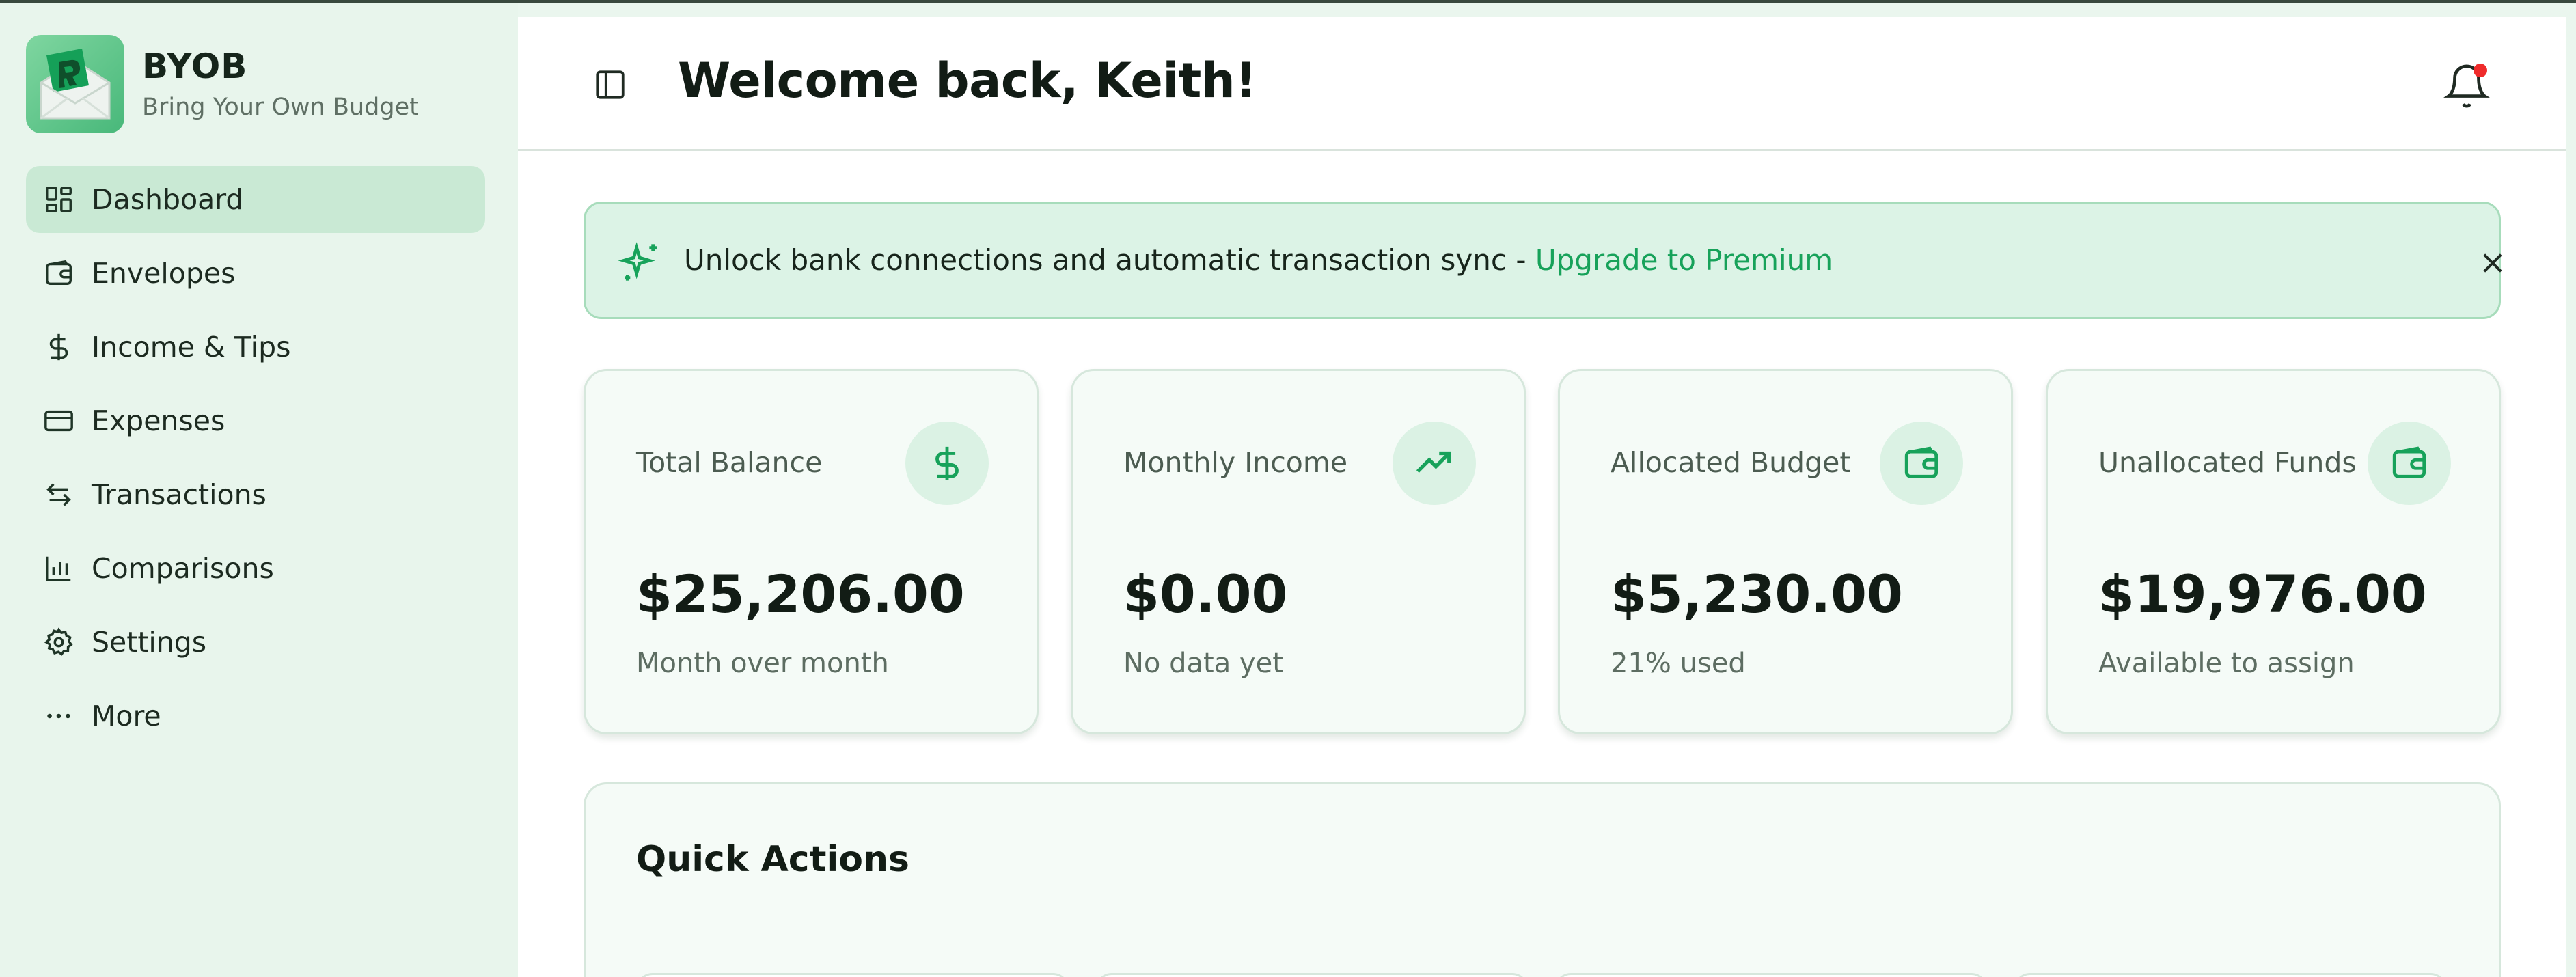  I want to click on sidebar-item-label: Settings, so click(149, 643).